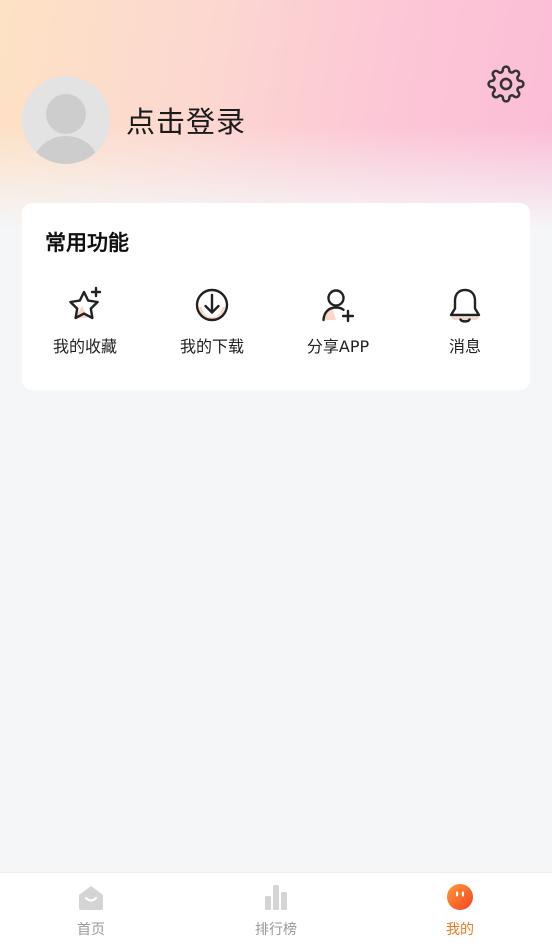 The image size is (552, 951). I want to click on tab-mine-label: 我的, so click(460, 930).